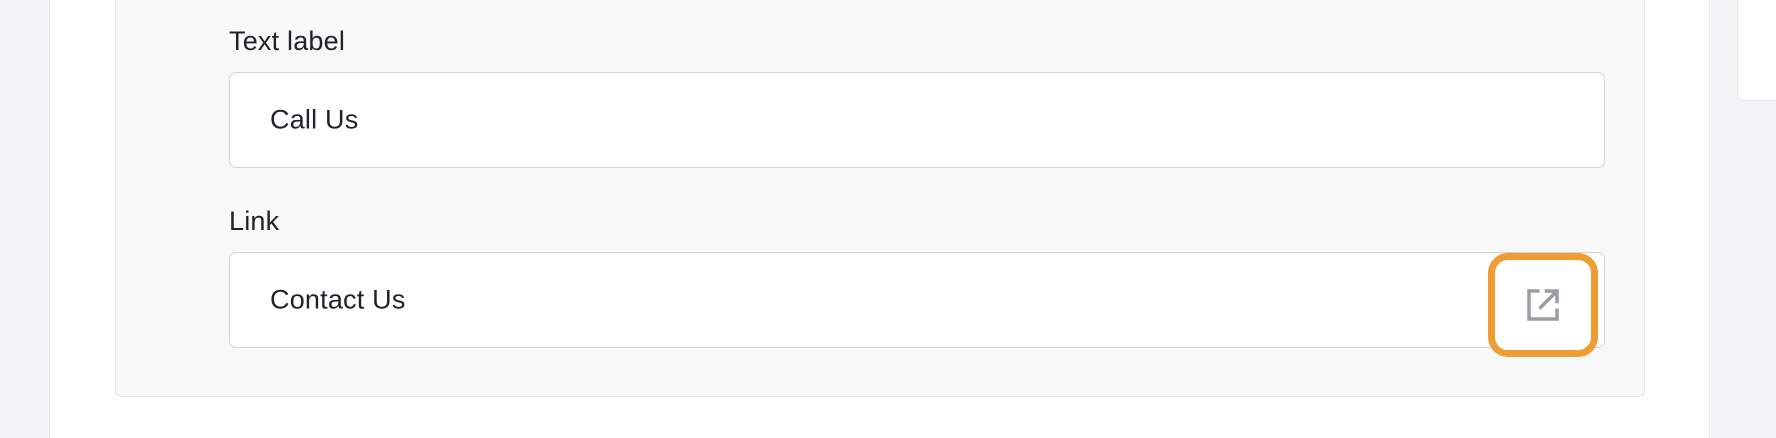  Describe the element at coordinates (254, 221) in the screenshot. I see `link-field-label: Link` at that location.